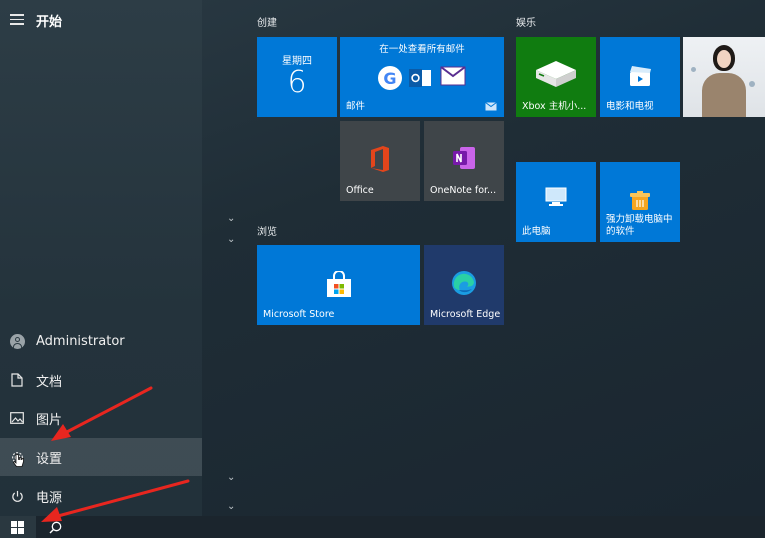  I want to click on rail-item-label: 设置, so click(49, 459).